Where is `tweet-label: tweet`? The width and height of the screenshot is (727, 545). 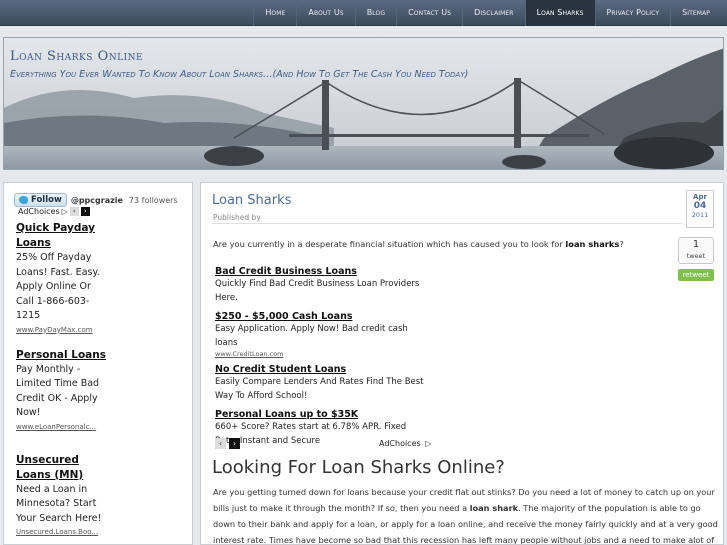
tweet-label: tweet is located at coordinates (696, 256).